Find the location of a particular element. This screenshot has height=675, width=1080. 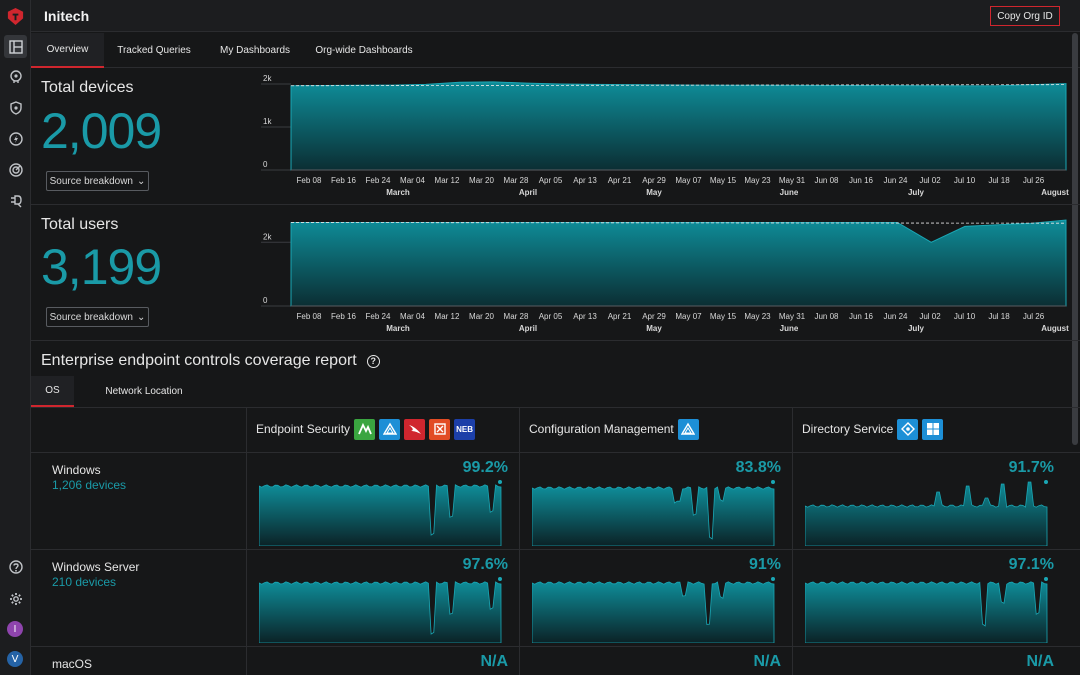

scrollbar is located at coordinates (1075, 239).